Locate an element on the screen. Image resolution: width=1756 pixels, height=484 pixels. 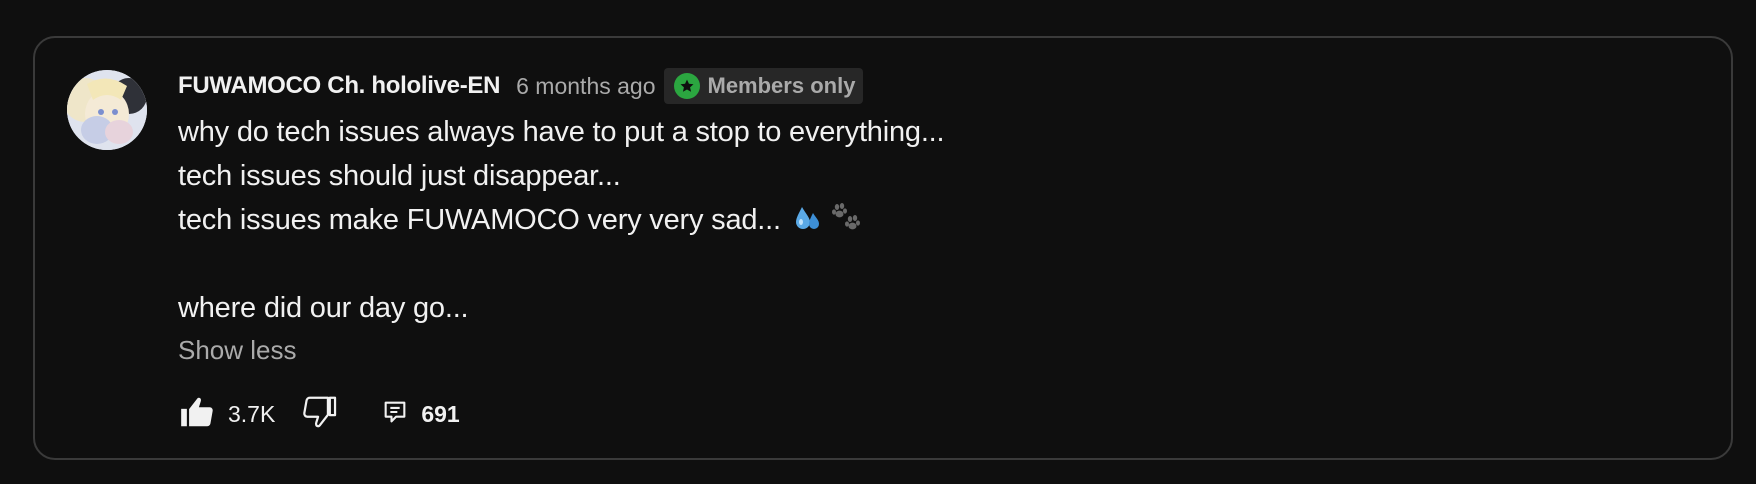
thumbs-down-icon is located at coordinates (320, 414).